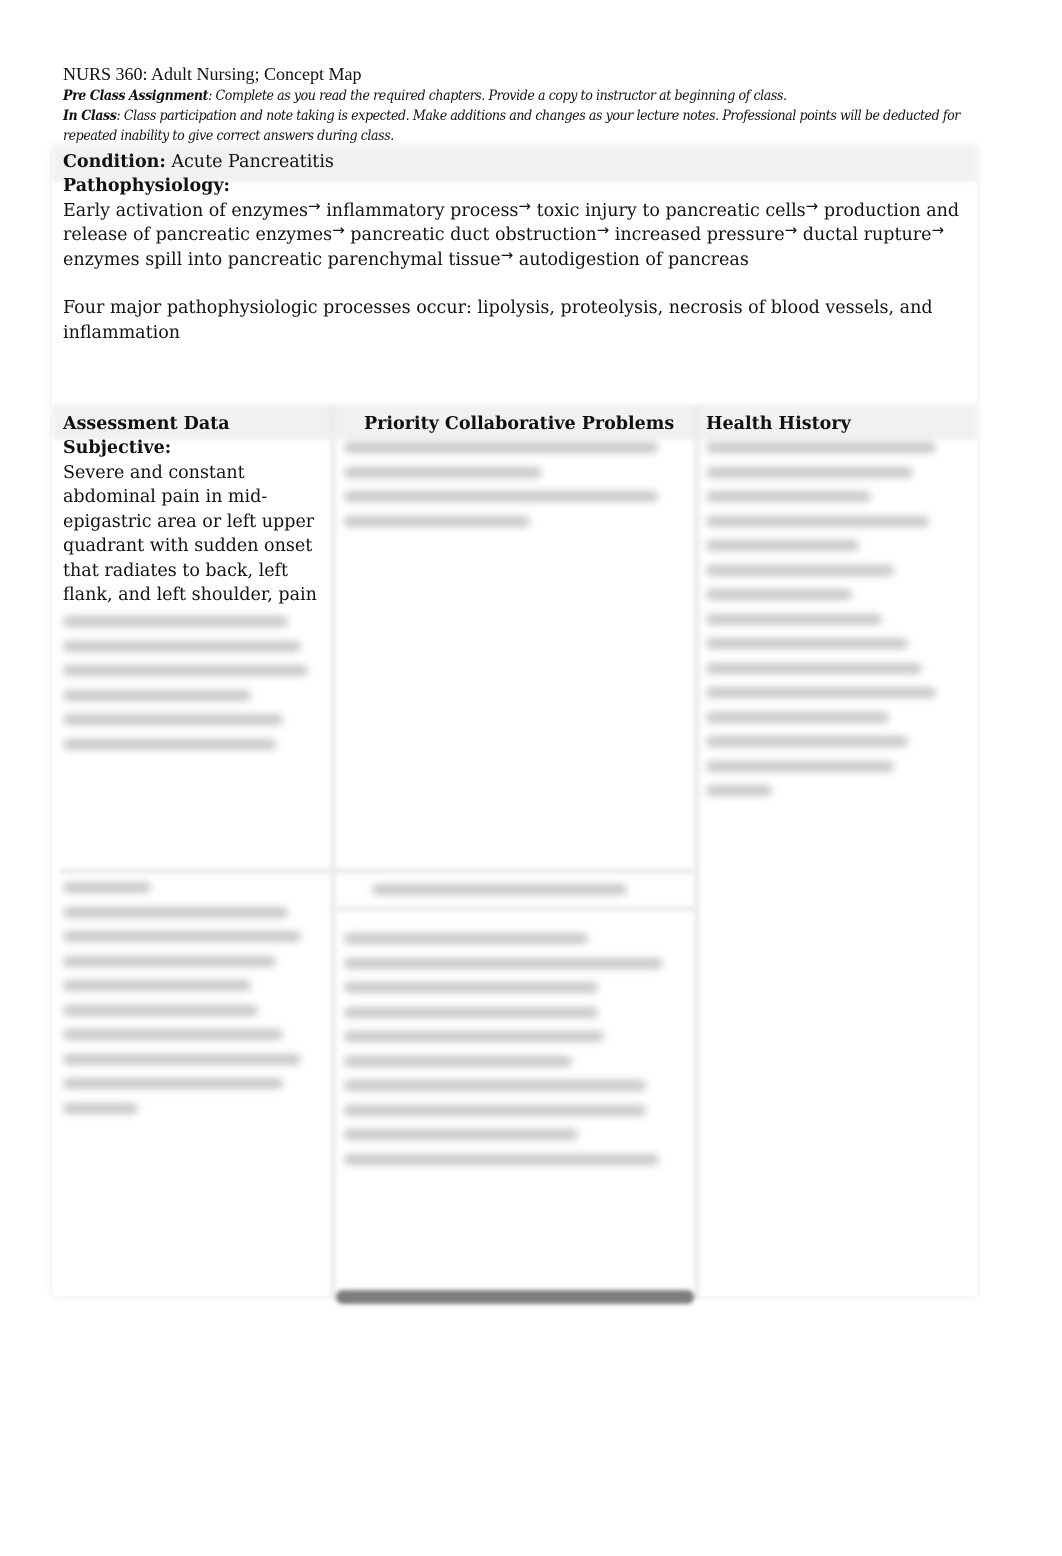 The width and height of the screenshot is (1062, 1556). Describe the element at coordinates (146, 424) in the screenshot. I see `column-header-assessment: Assessment Data` at that location.